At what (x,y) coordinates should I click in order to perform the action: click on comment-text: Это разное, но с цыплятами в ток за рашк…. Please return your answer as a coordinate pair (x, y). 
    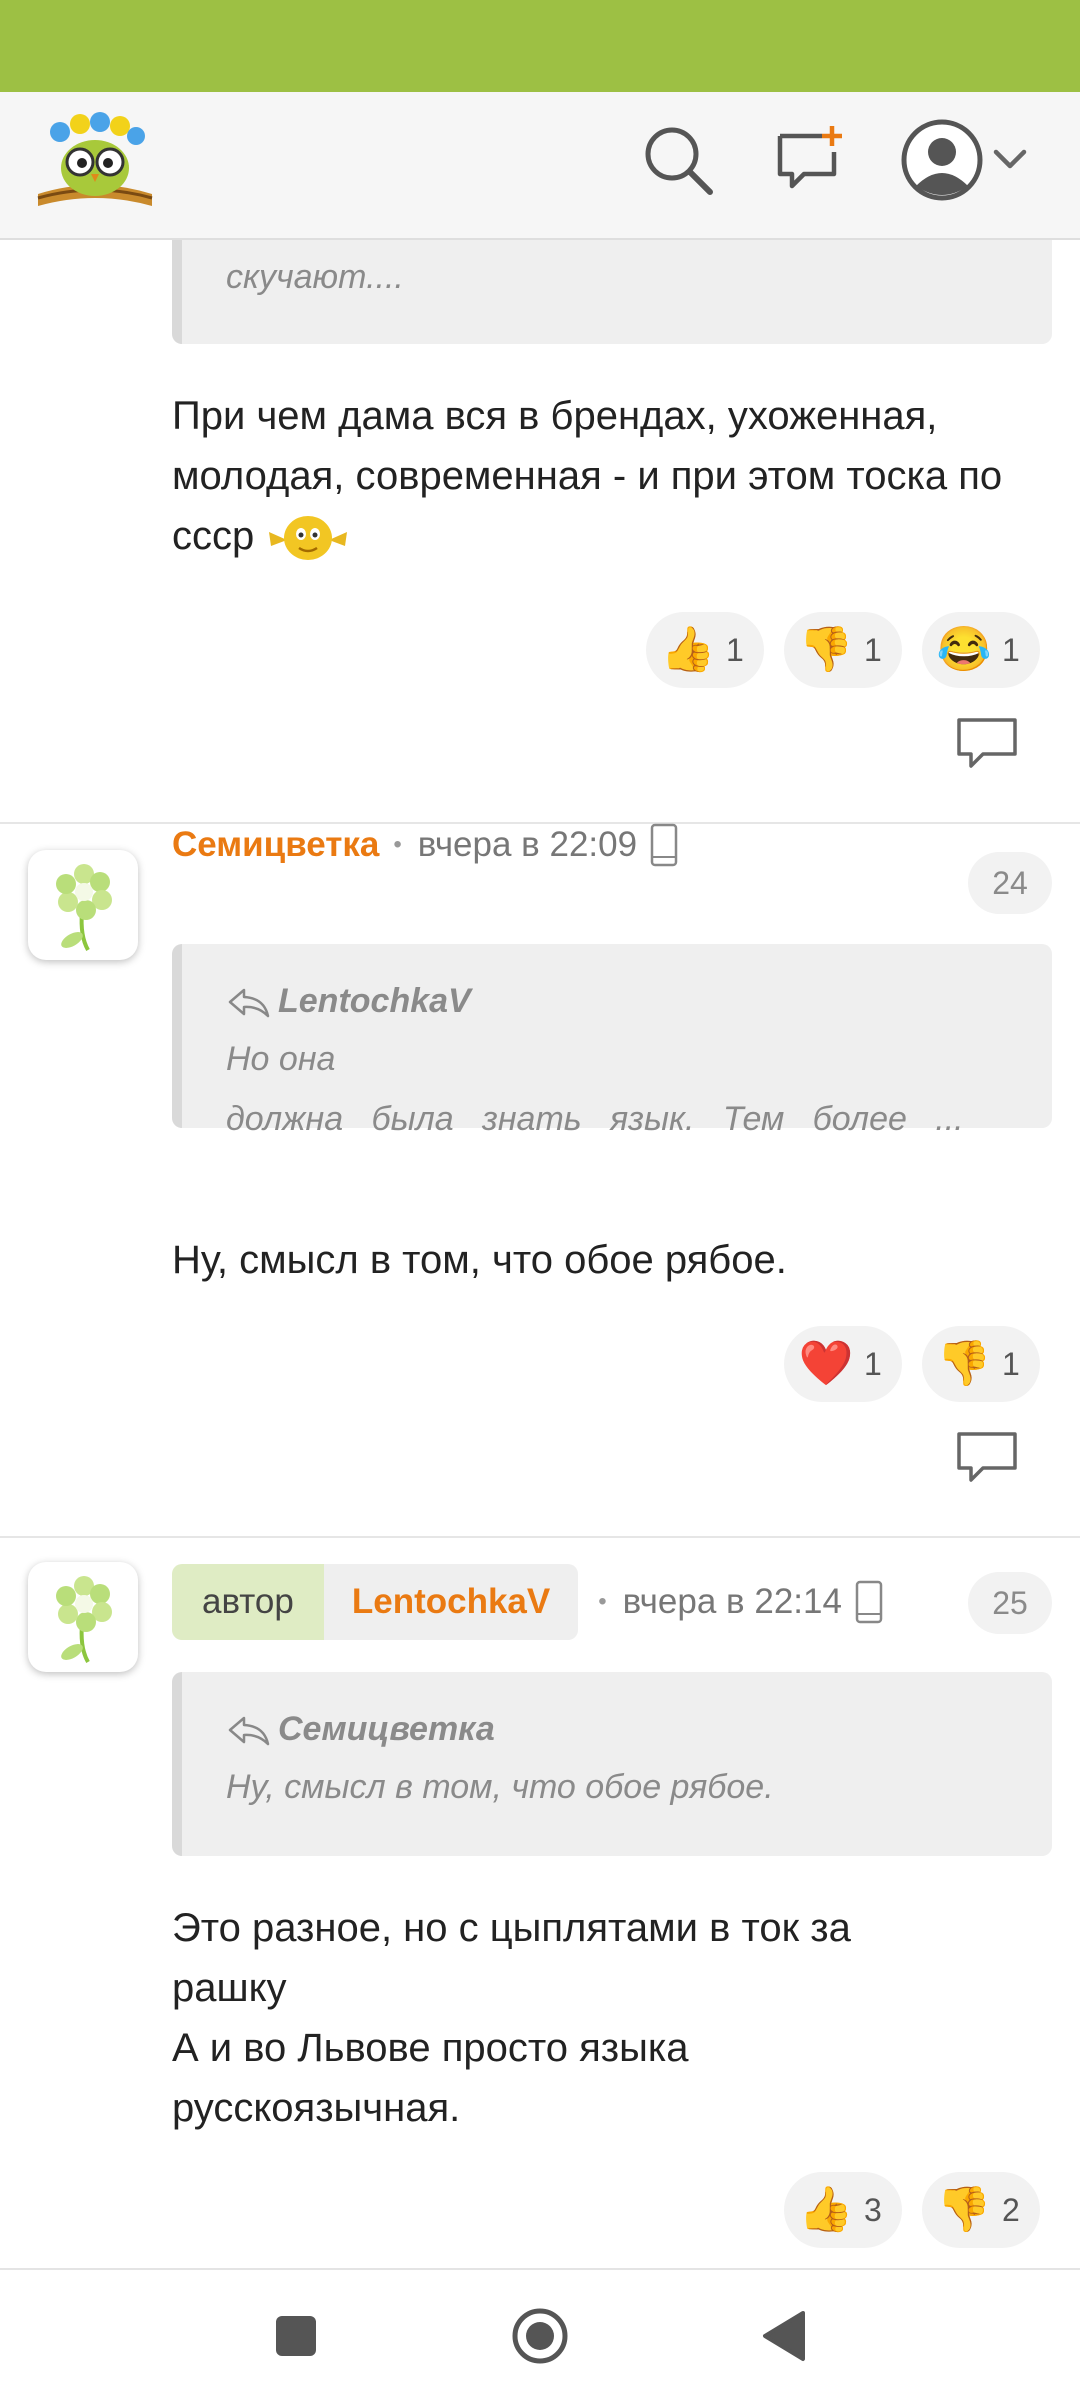
    Looking at the image, I should click on (612, 2018).